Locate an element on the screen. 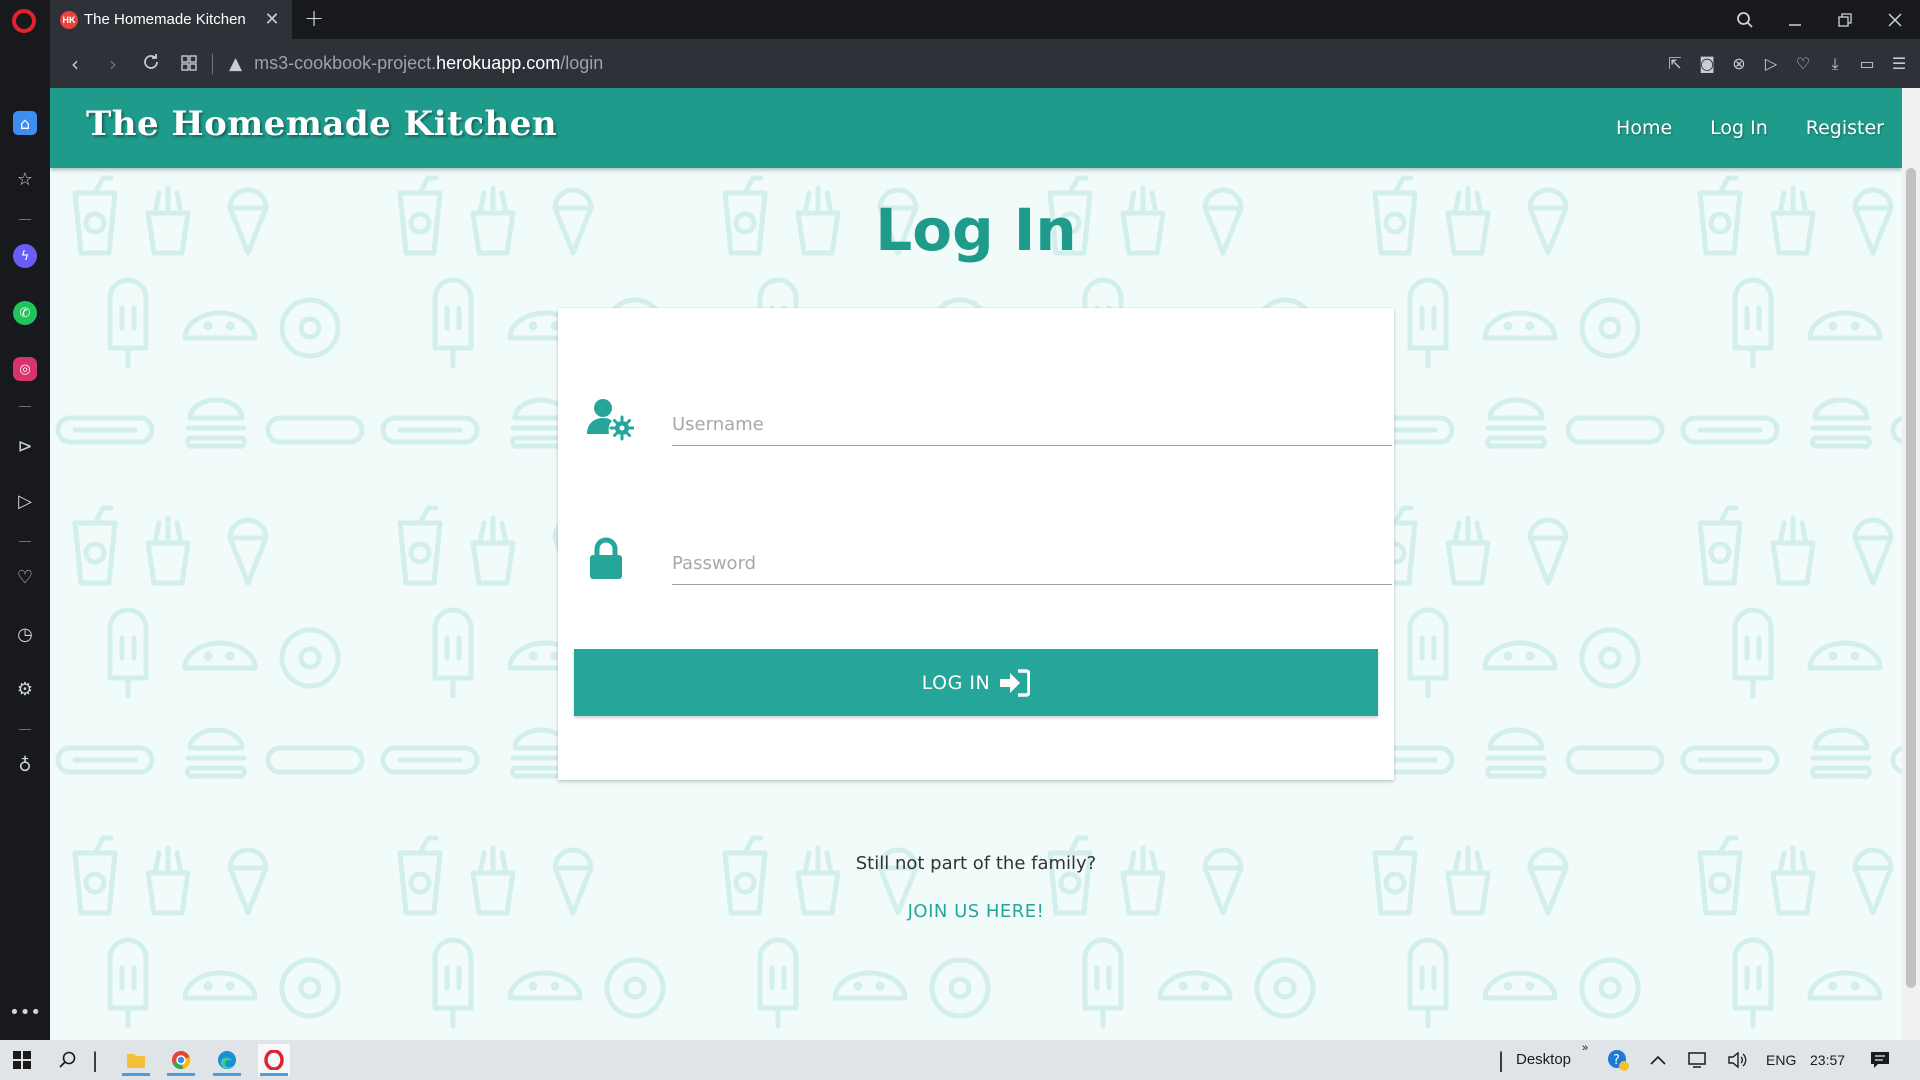  speed-dial-home-icon: ⌂ is located at coordinates (25, 123).